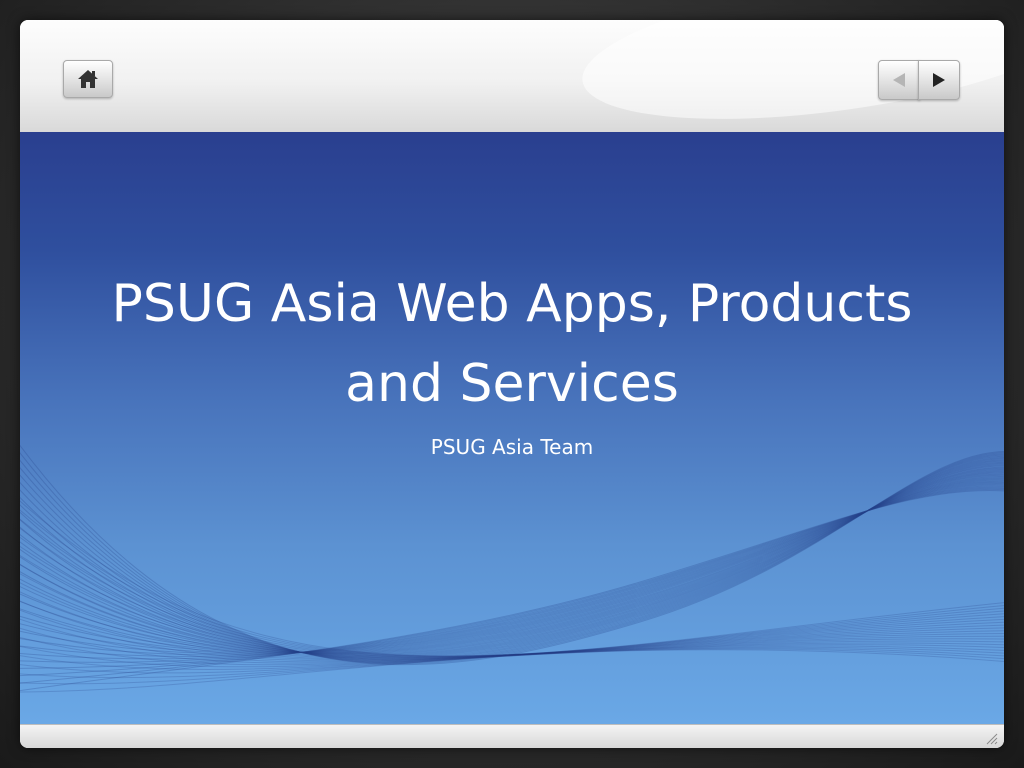 This screenshot has height=768, width=1024. I want to click on triangle-right-icon, so click(939, 80).